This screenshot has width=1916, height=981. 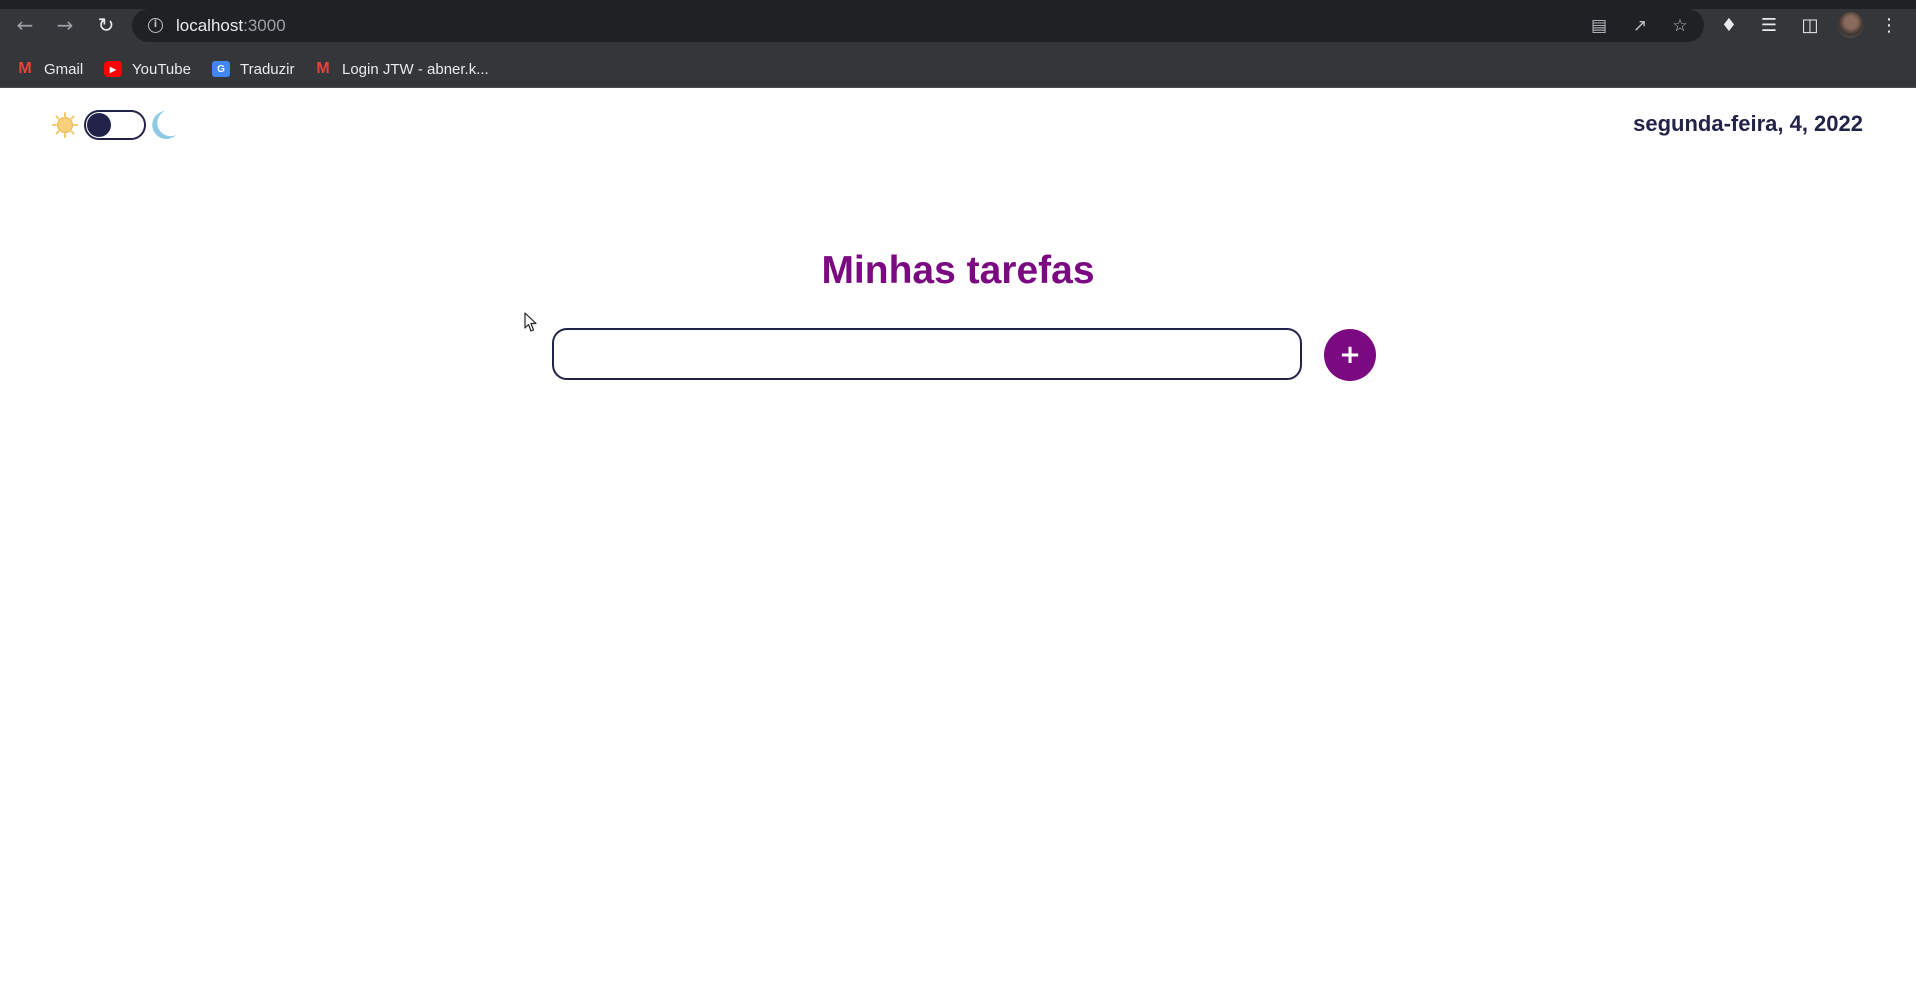 I want to click on profile-avatar, so click(x=1851, y=25).